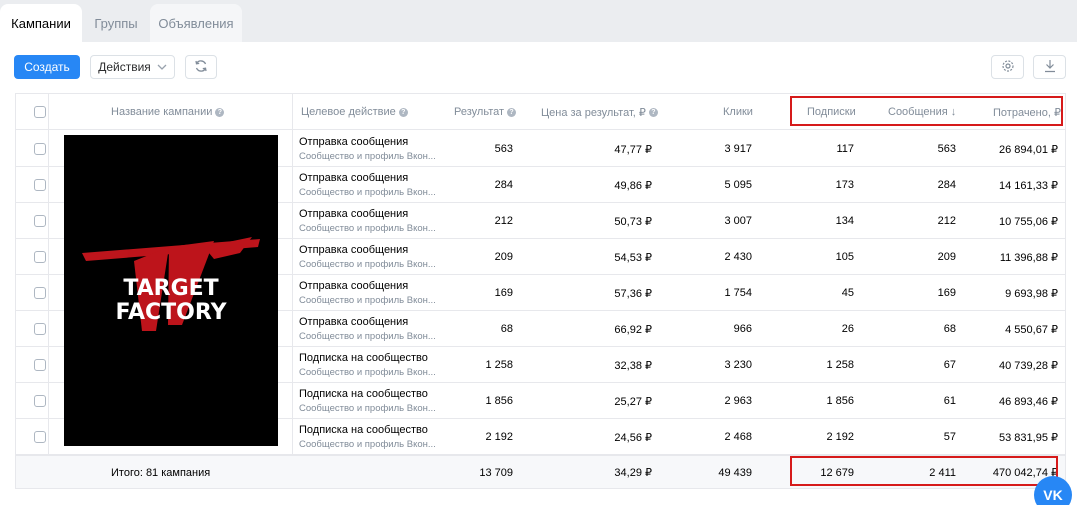  I want to click on header-result: Результат ?, so click(485, 112).